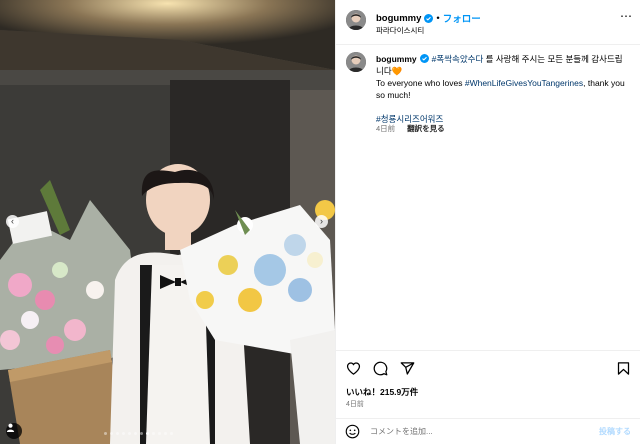  Describe the element at coordinates (623, 368) in the screenshot. I see `bookmark-icon` at that location.